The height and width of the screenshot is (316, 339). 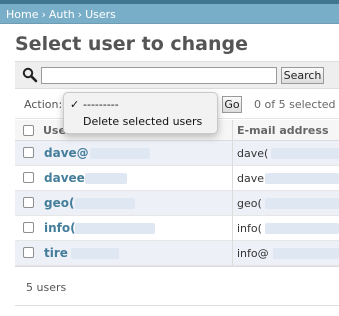 What do you see at coordinates (177, 253) in the screenshot?
I see `table-row: tire info@` at bounding box center [177, 253].